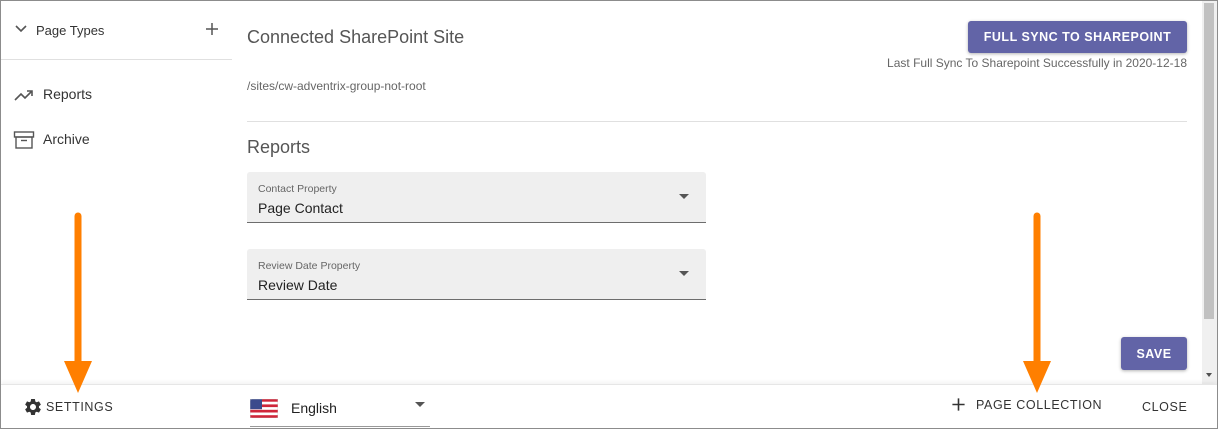 The width and height of the screenshot is (1218, 429). Describe the element at coordinates (279, 147) in the screenshot. I see `section-title: Reports` at that location.